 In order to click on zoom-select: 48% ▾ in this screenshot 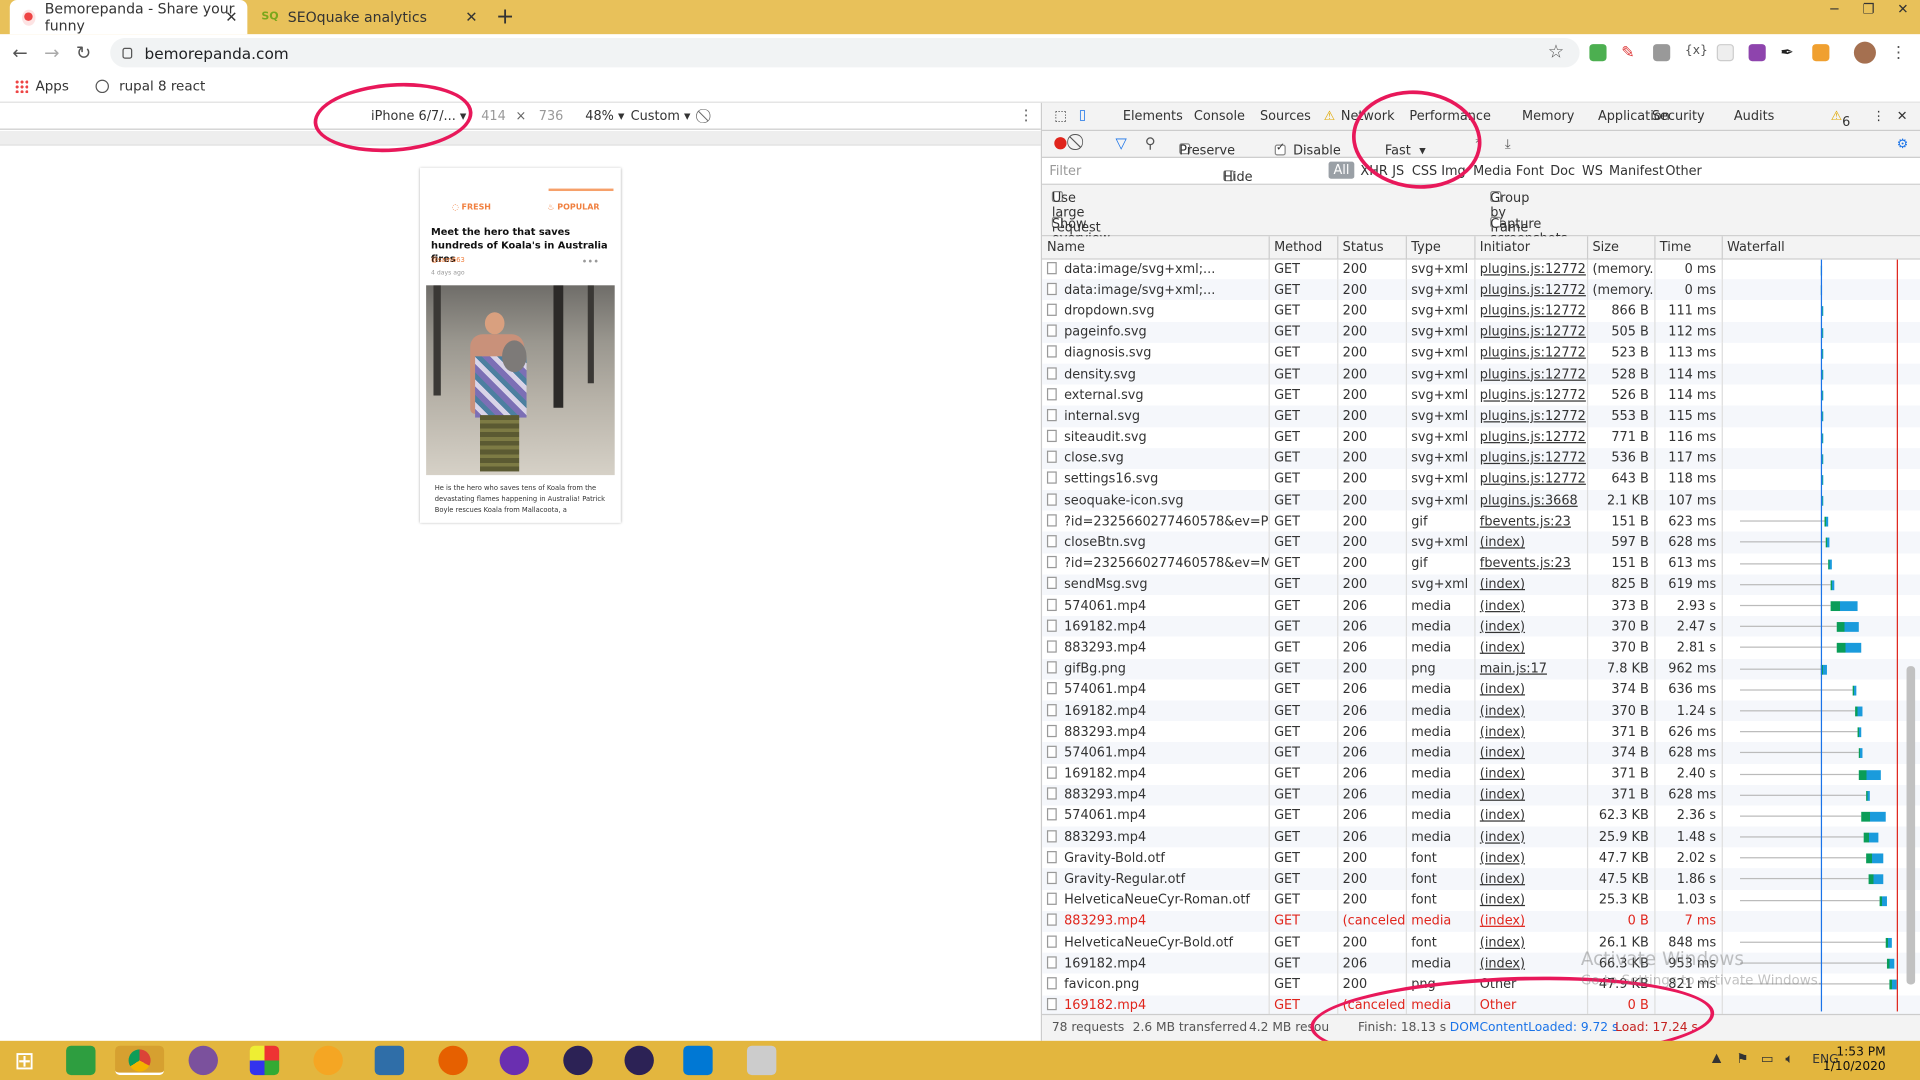, I will do `click(604, 116)`.